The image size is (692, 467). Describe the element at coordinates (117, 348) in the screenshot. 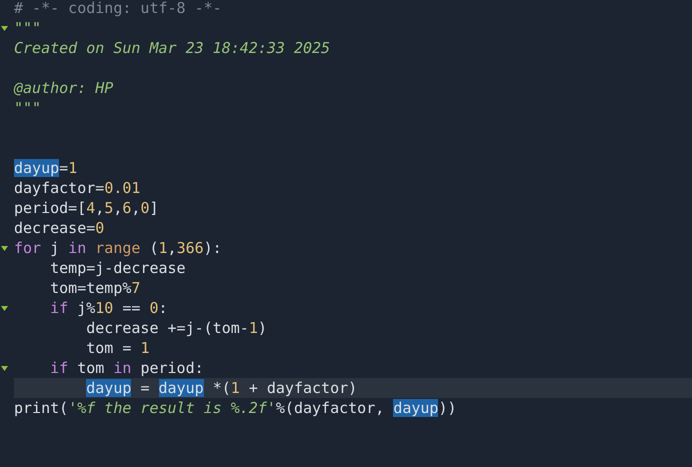

I see `code-line: tom = 1` at that location.